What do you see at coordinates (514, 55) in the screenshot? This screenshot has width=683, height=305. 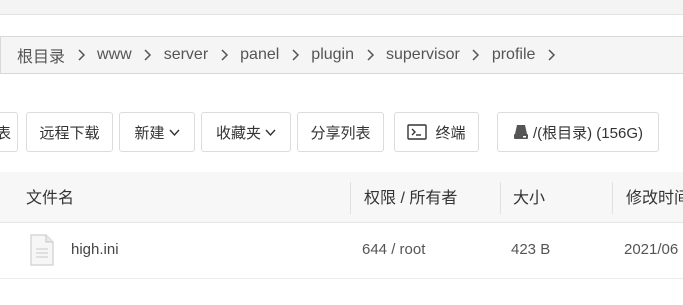 I see `crumb-profile: profile` at bounding box center [514, 55].